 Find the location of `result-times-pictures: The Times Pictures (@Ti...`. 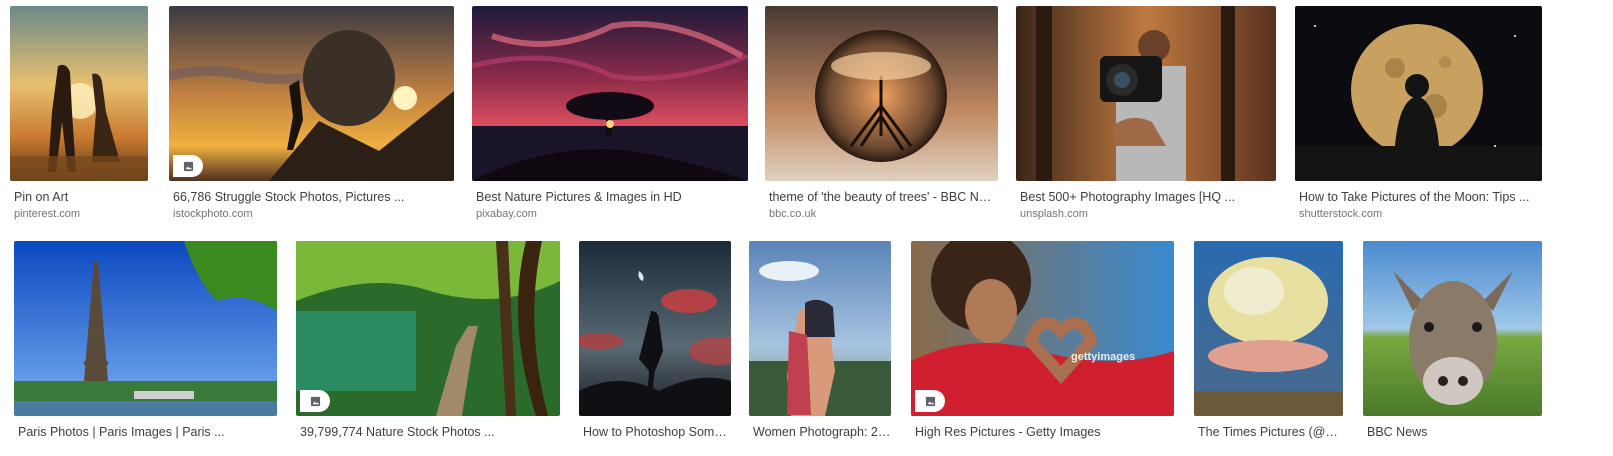

result-times-pictures: The Times Pictures (@Ti... is located at coordinates (1270, 346).